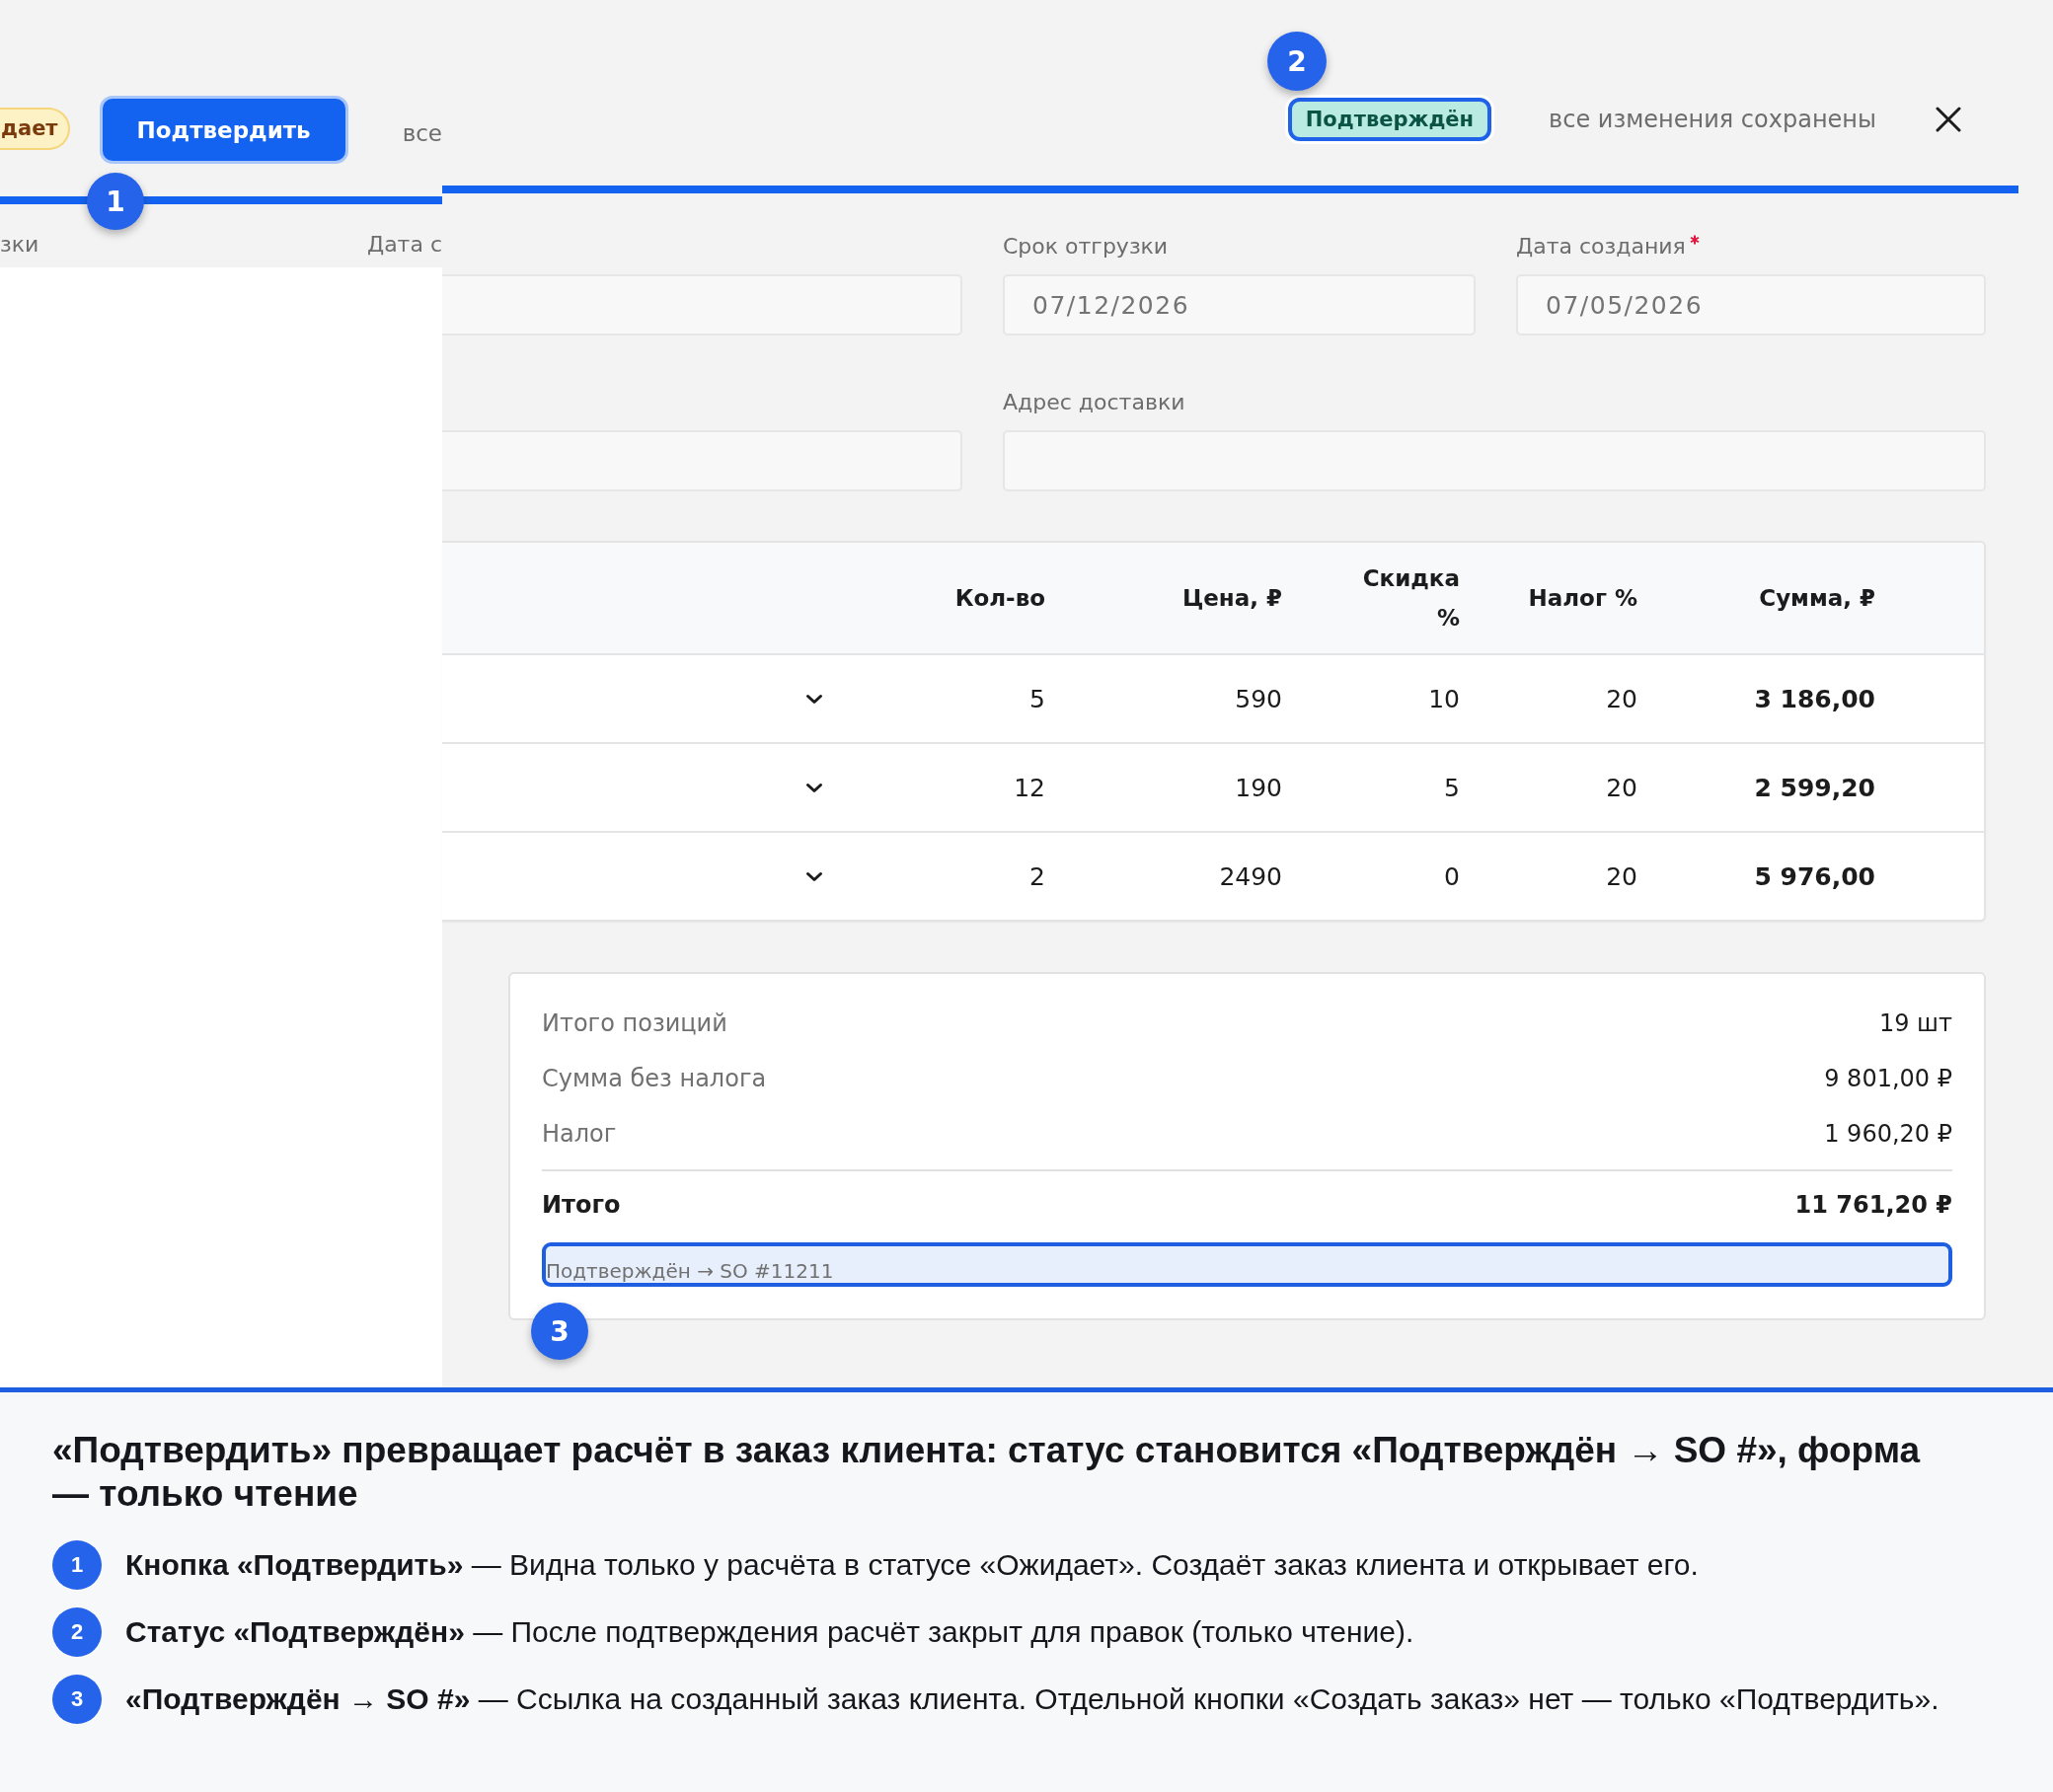  I want to click on input-field: 07/12/2026, so click(1239, 305).